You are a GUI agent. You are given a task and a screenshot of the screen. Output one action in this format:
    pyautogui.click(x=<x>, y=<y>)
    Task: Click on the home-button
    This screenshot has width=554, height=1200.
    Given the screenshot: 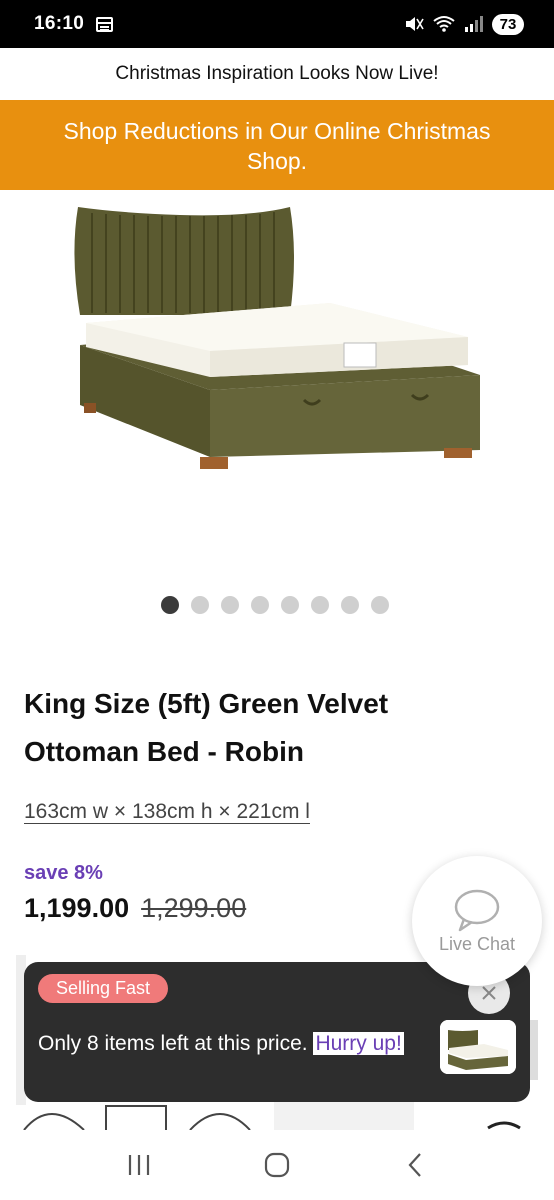 What is the action you would take?
    pyautogui.click(x=277, y=1165)
    